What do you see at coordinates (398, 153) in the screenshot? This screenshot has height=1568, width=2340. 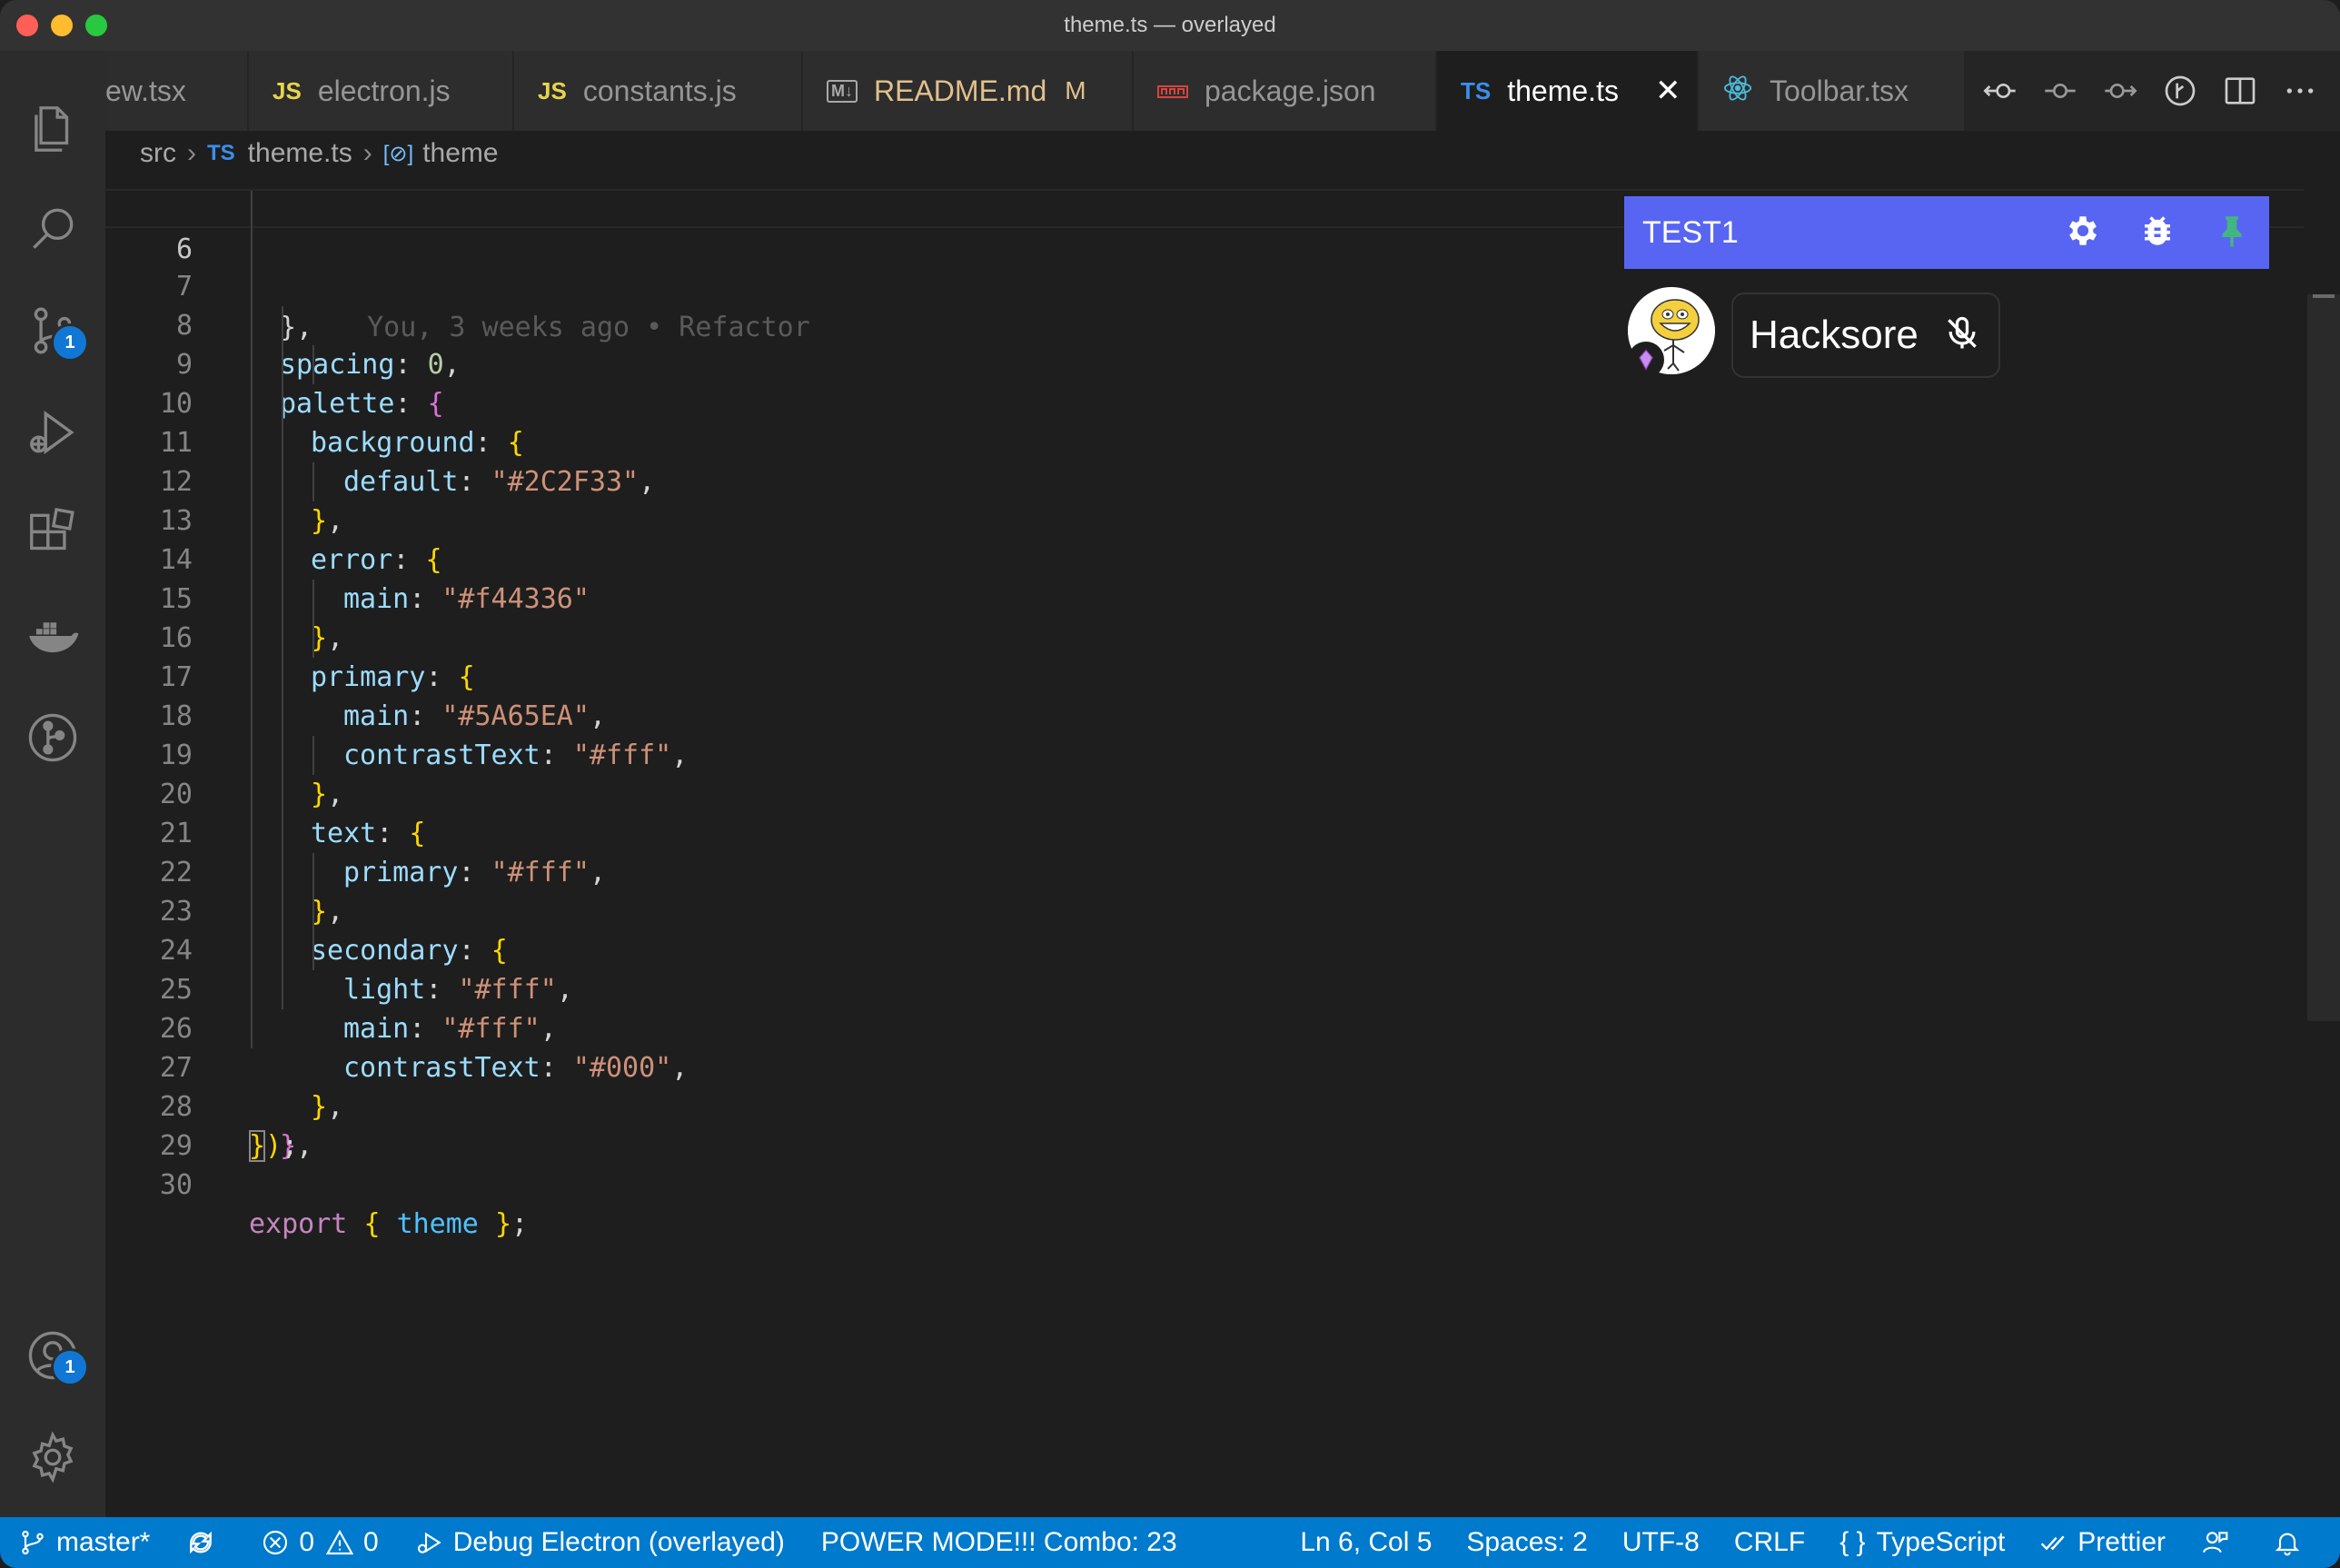 I see `variable-symbol-icon: [⊘]` at bounding box center [398, 153].